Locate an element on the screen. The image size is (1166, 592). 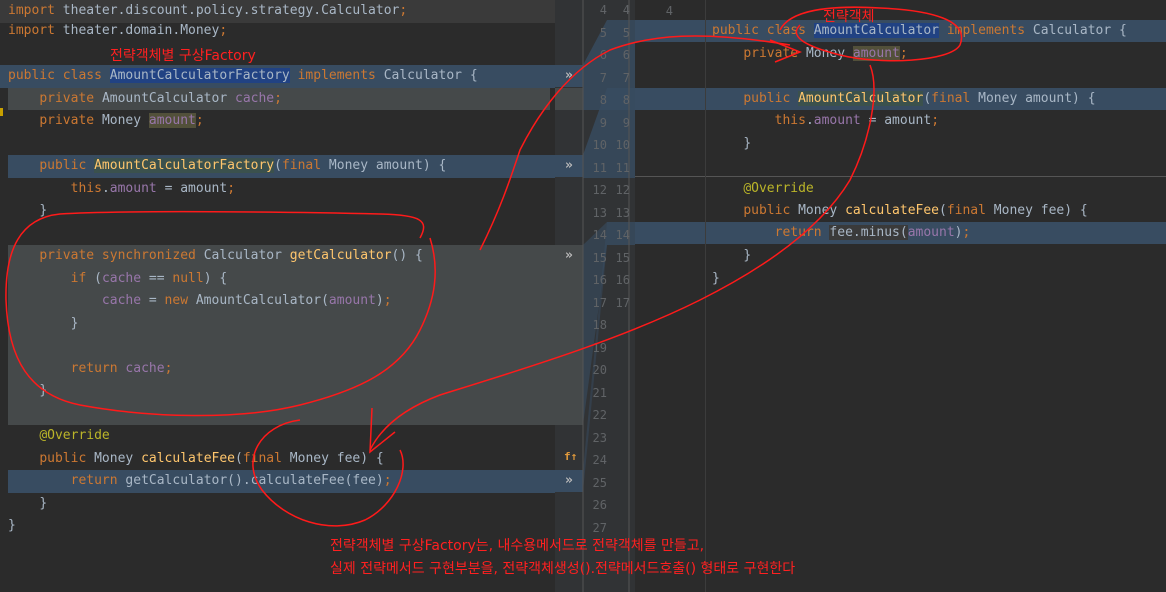
summary-annotation-1: 전략객체별 구상Factory는, 내수용메서드로 전략객체를 만들고, is located at coordinates (517, 546).